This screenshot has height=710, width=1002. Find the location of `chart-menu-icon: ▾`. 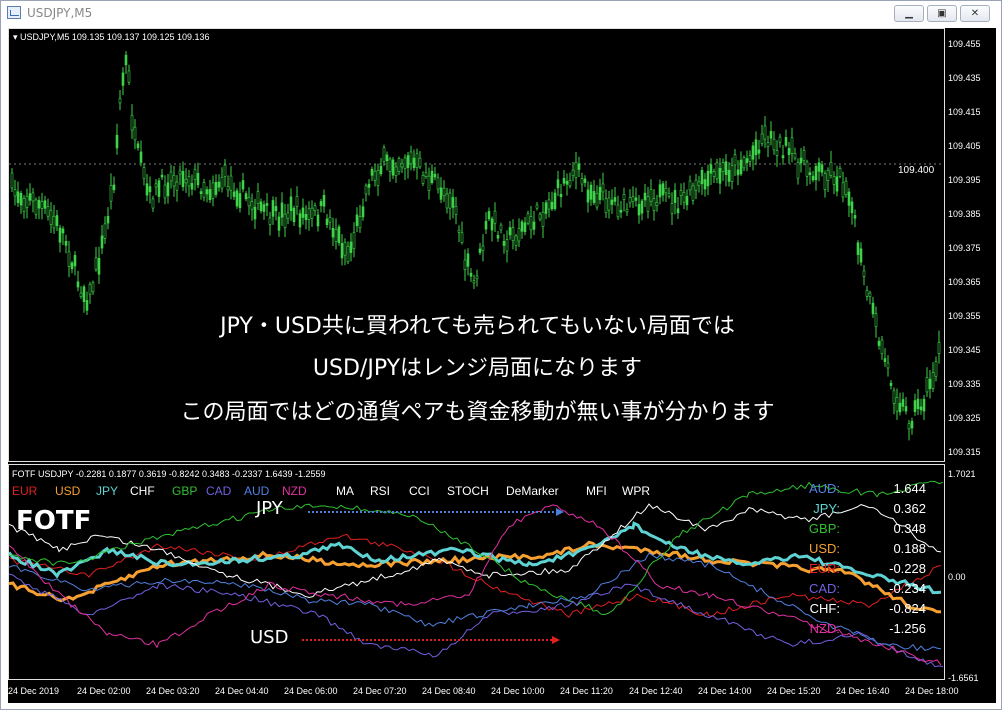

chart-menu-icon: ▾ is located at coordinates (15, 37).